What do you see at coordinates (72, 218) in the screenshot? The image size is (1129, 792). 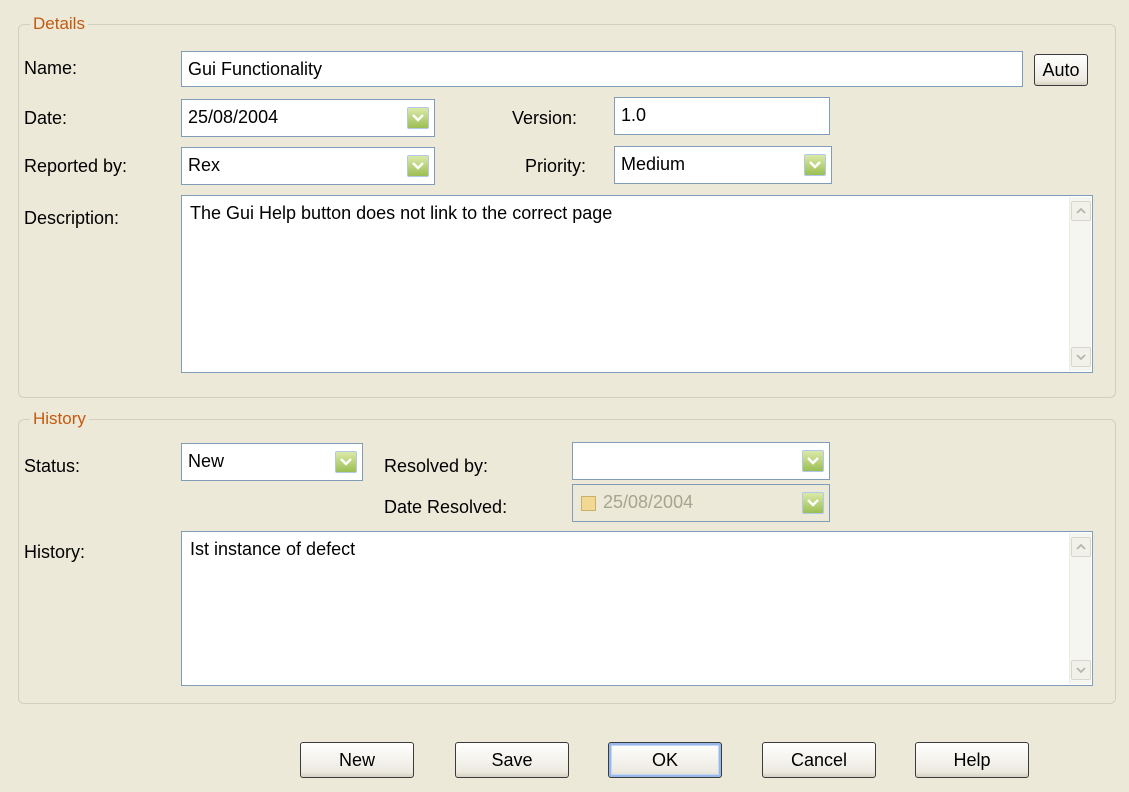 I see `description-label: Description:` at bounding box center [72, 218].